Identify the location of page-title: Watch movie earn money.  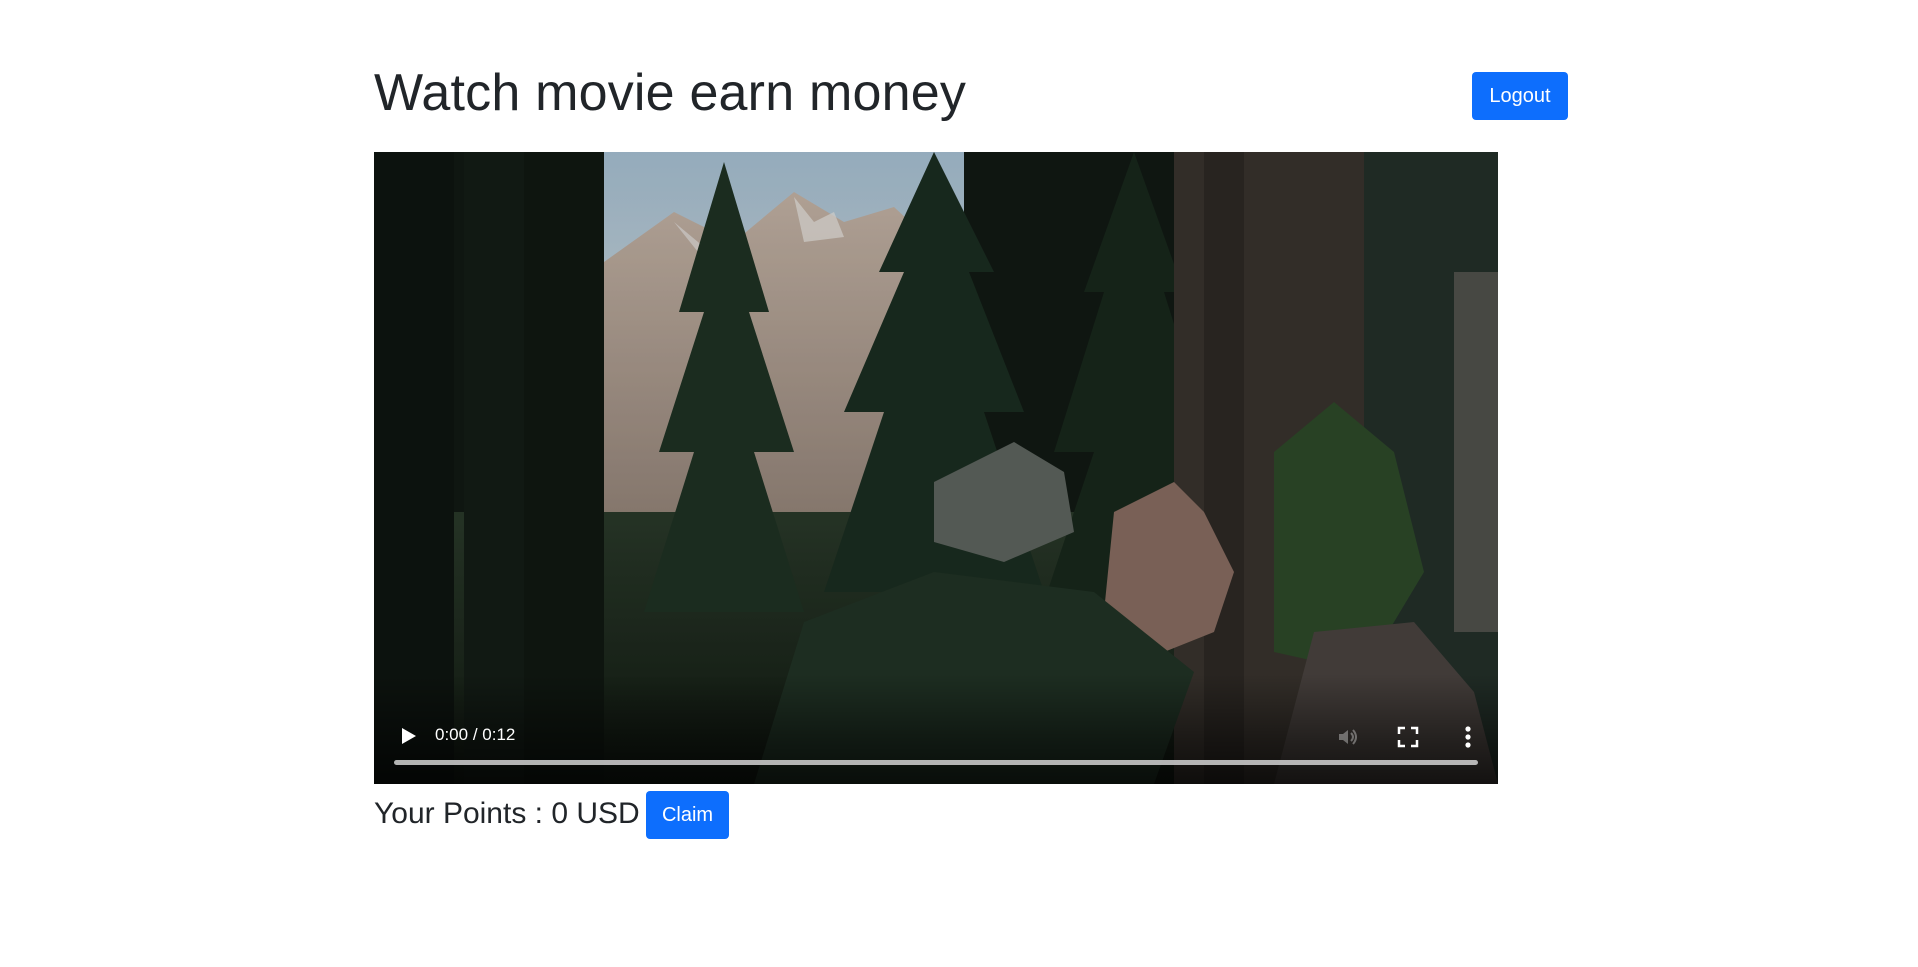
(670, 93).